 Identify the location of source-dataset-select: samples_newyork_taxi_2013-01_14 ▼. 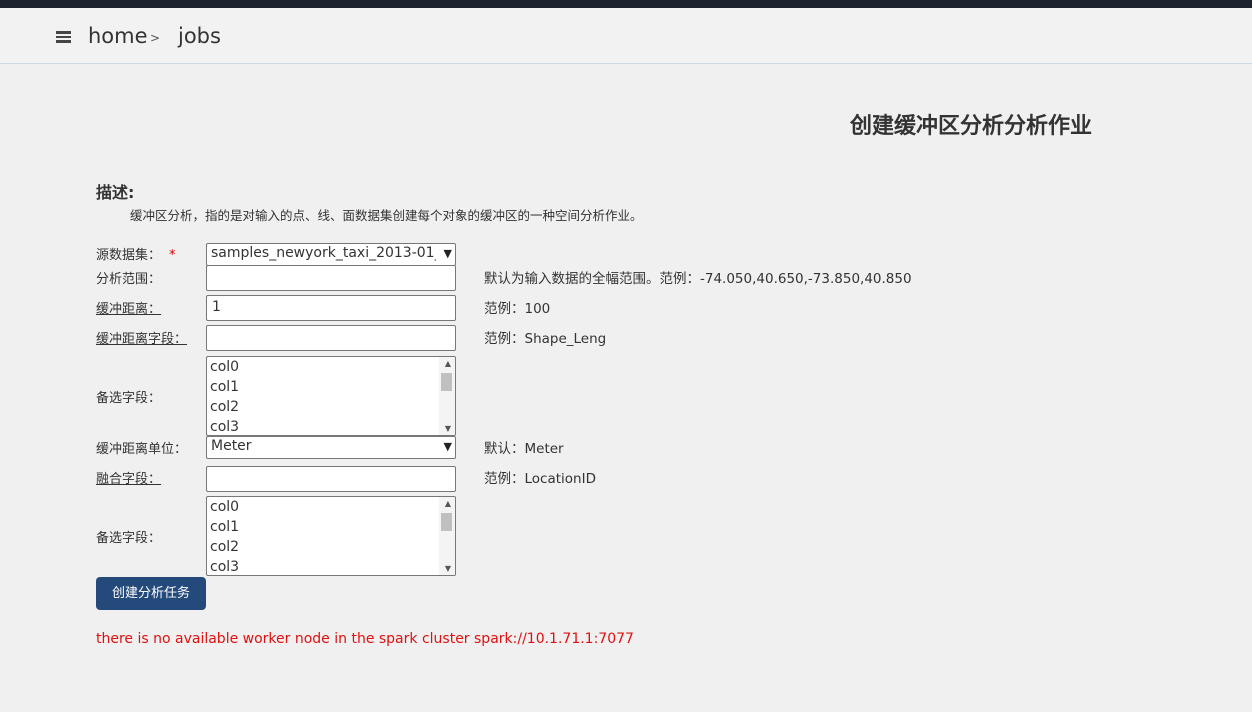
(331, 254).